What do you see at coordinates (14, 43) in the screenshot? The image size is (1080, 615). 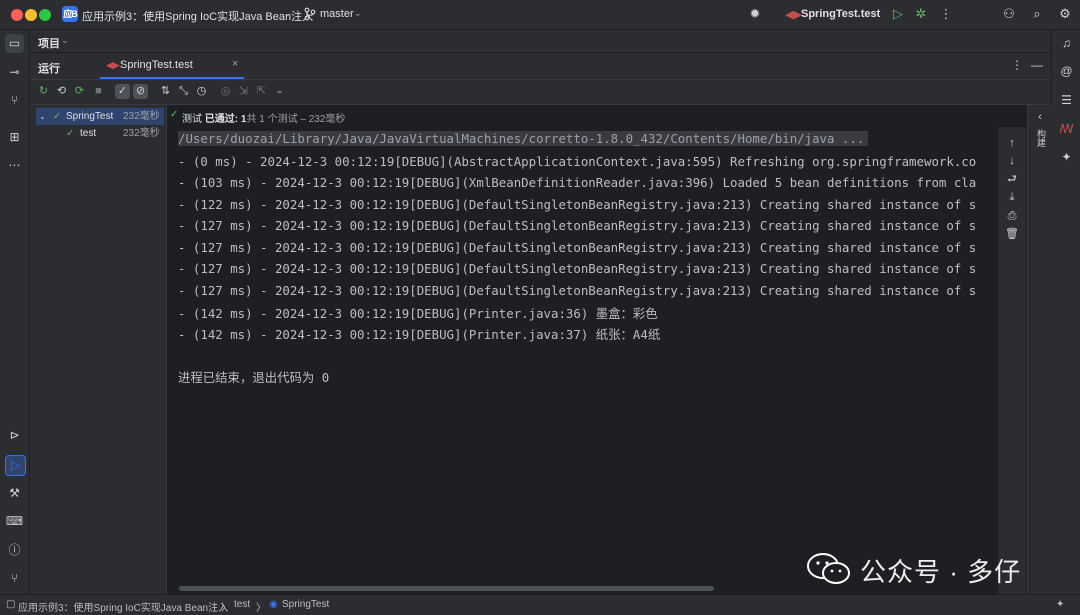 I see `project-folder-icon: ▭` at bounding box center [14, 43].